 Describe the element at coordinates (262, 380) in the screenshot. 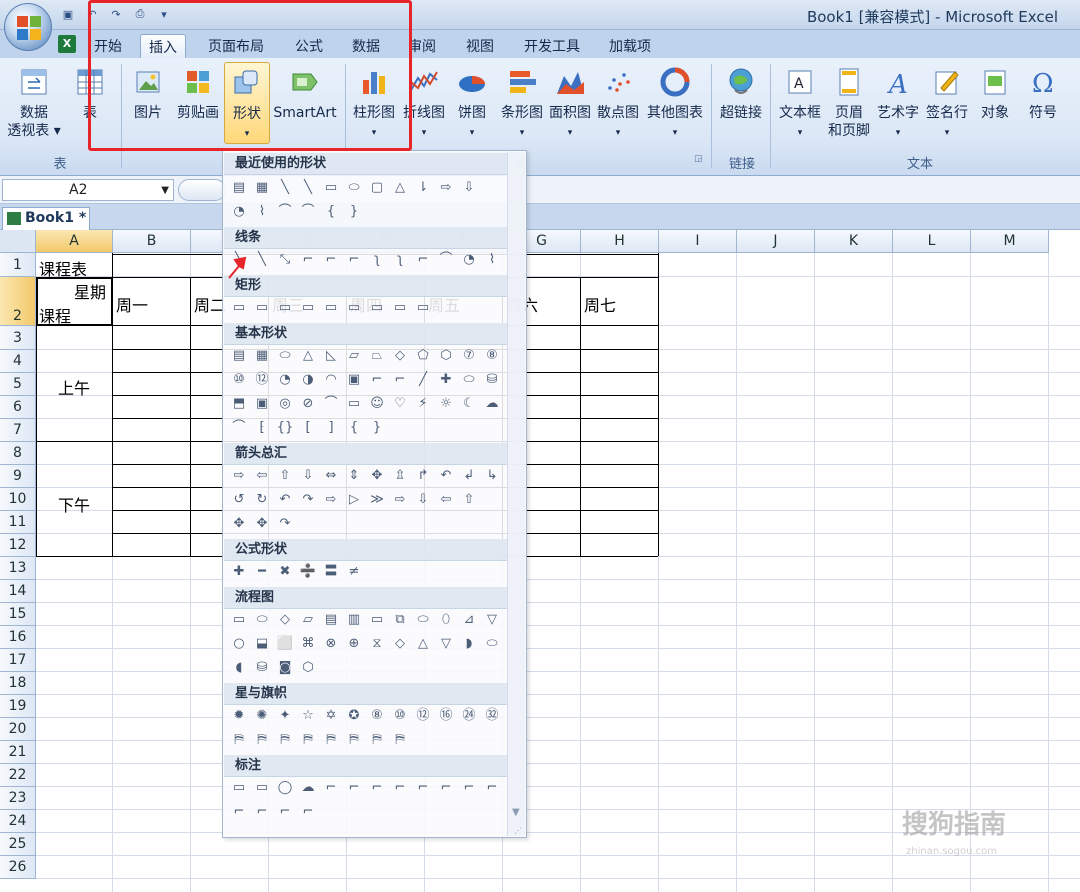

I see `shape-option-icon: ⑫` at that location.